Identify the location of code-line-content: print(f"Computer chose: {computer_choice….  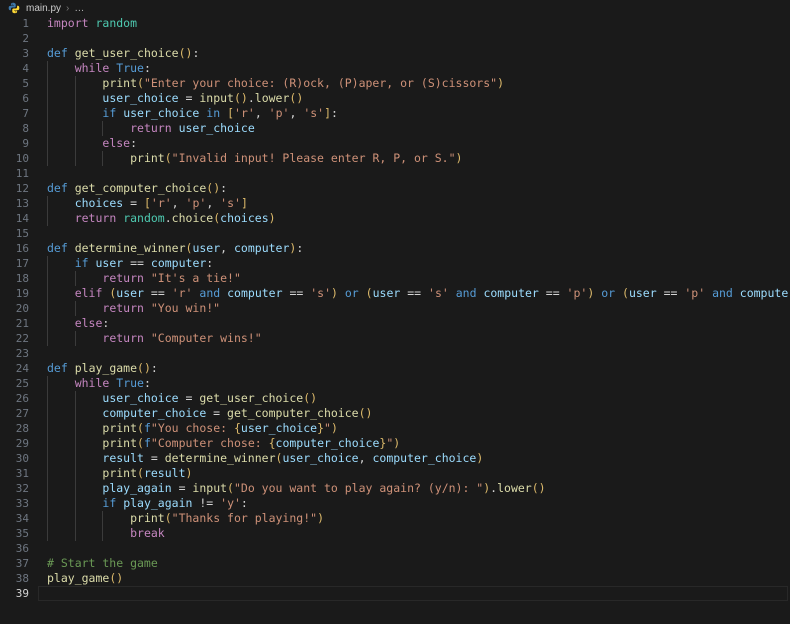
(414, 443).